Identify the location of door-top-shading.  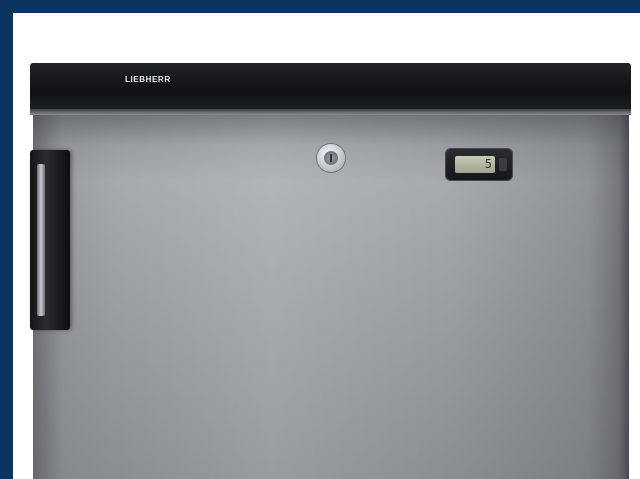
(331, 130).